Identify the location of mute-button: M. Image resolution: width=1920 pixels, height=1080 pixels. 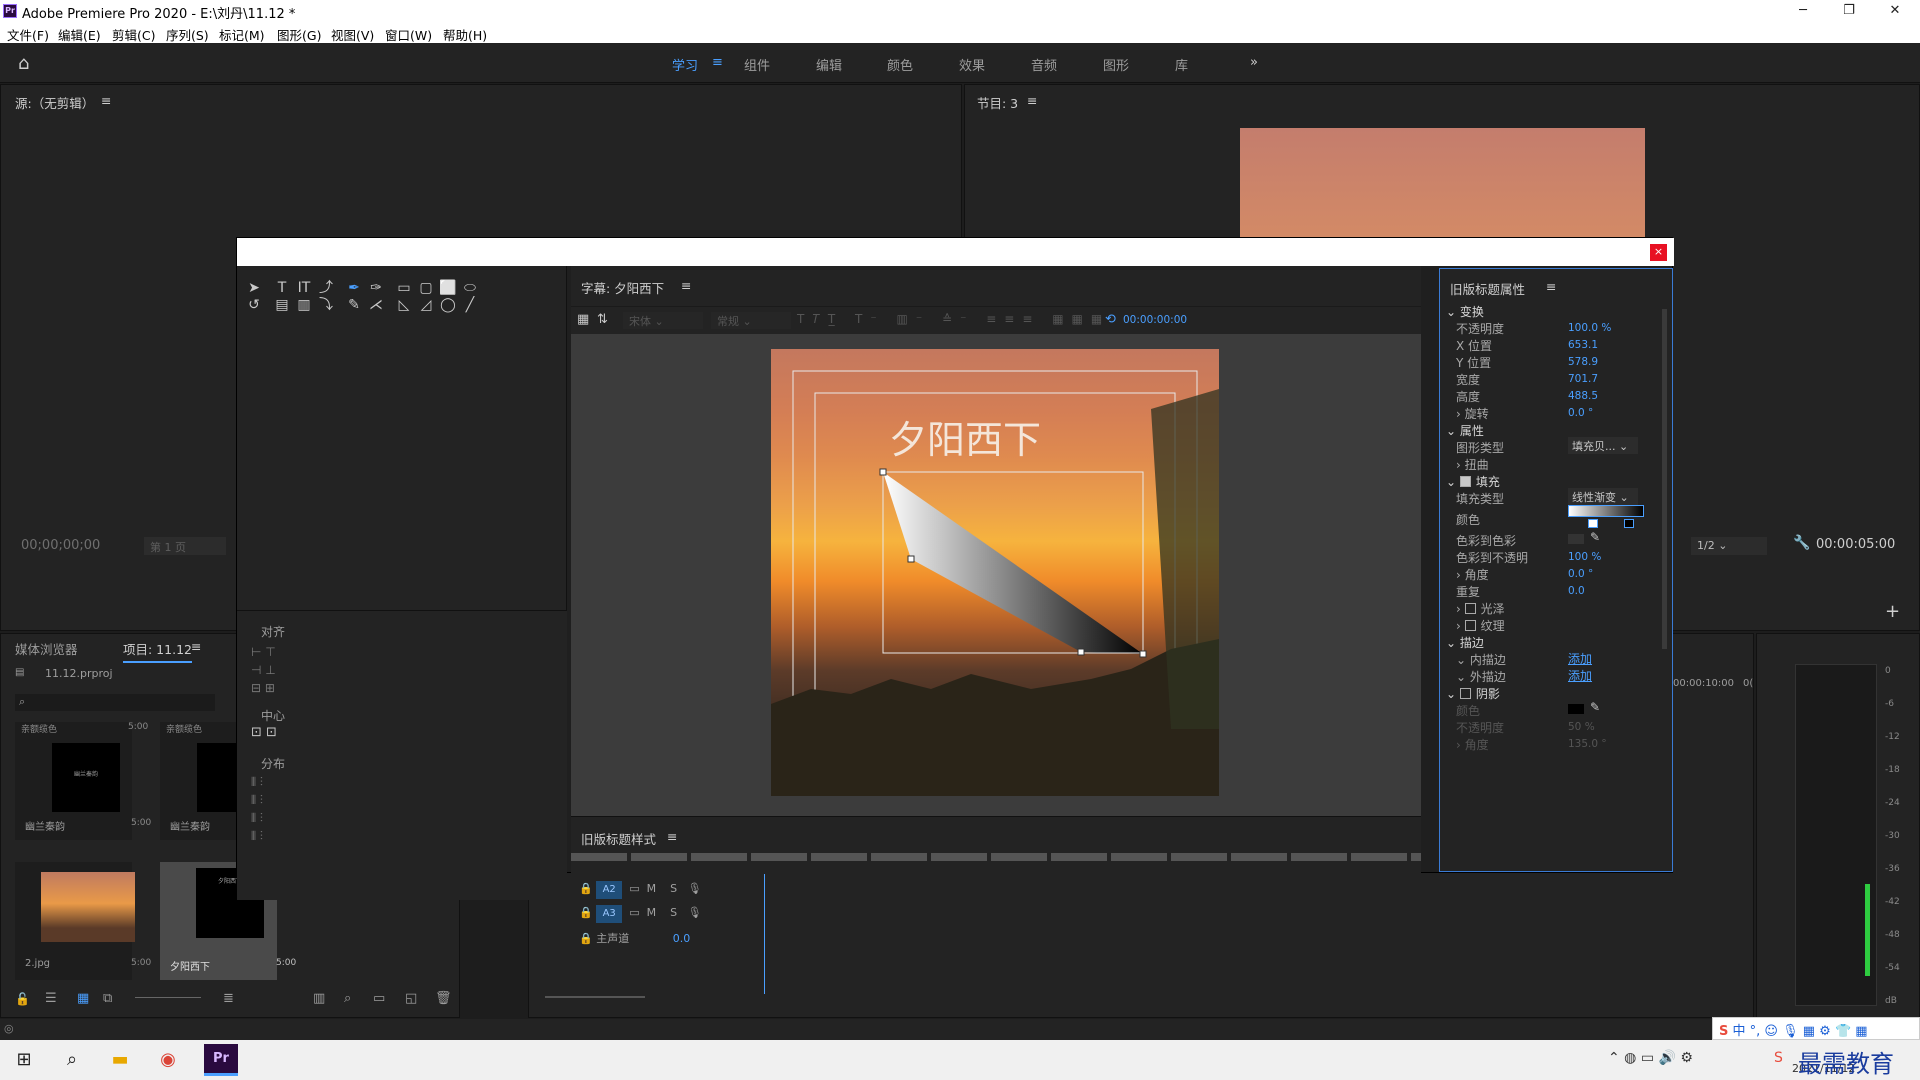
(652, 888).